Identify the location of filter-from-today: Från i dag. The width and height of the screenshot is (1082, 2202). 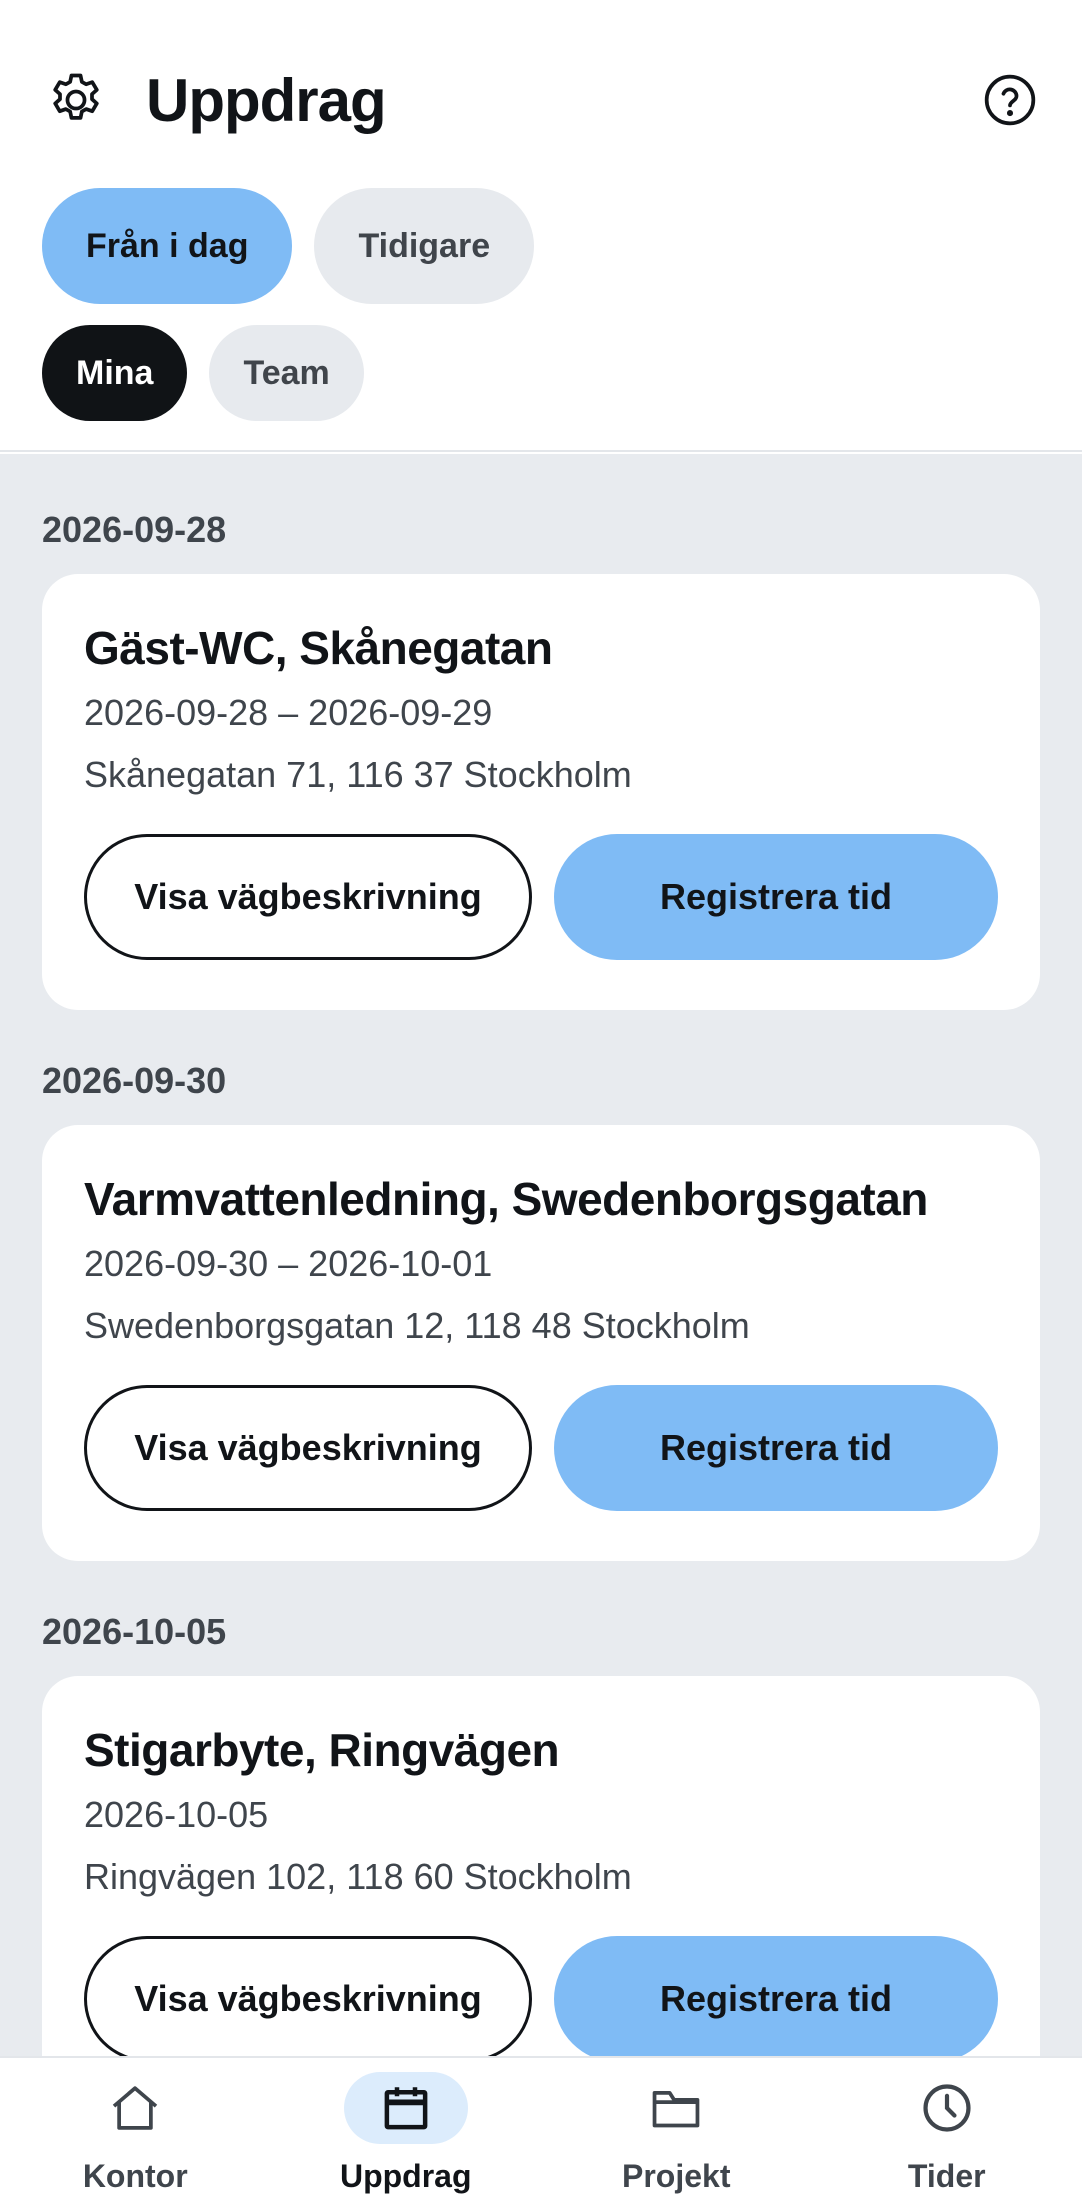
(167, 246).